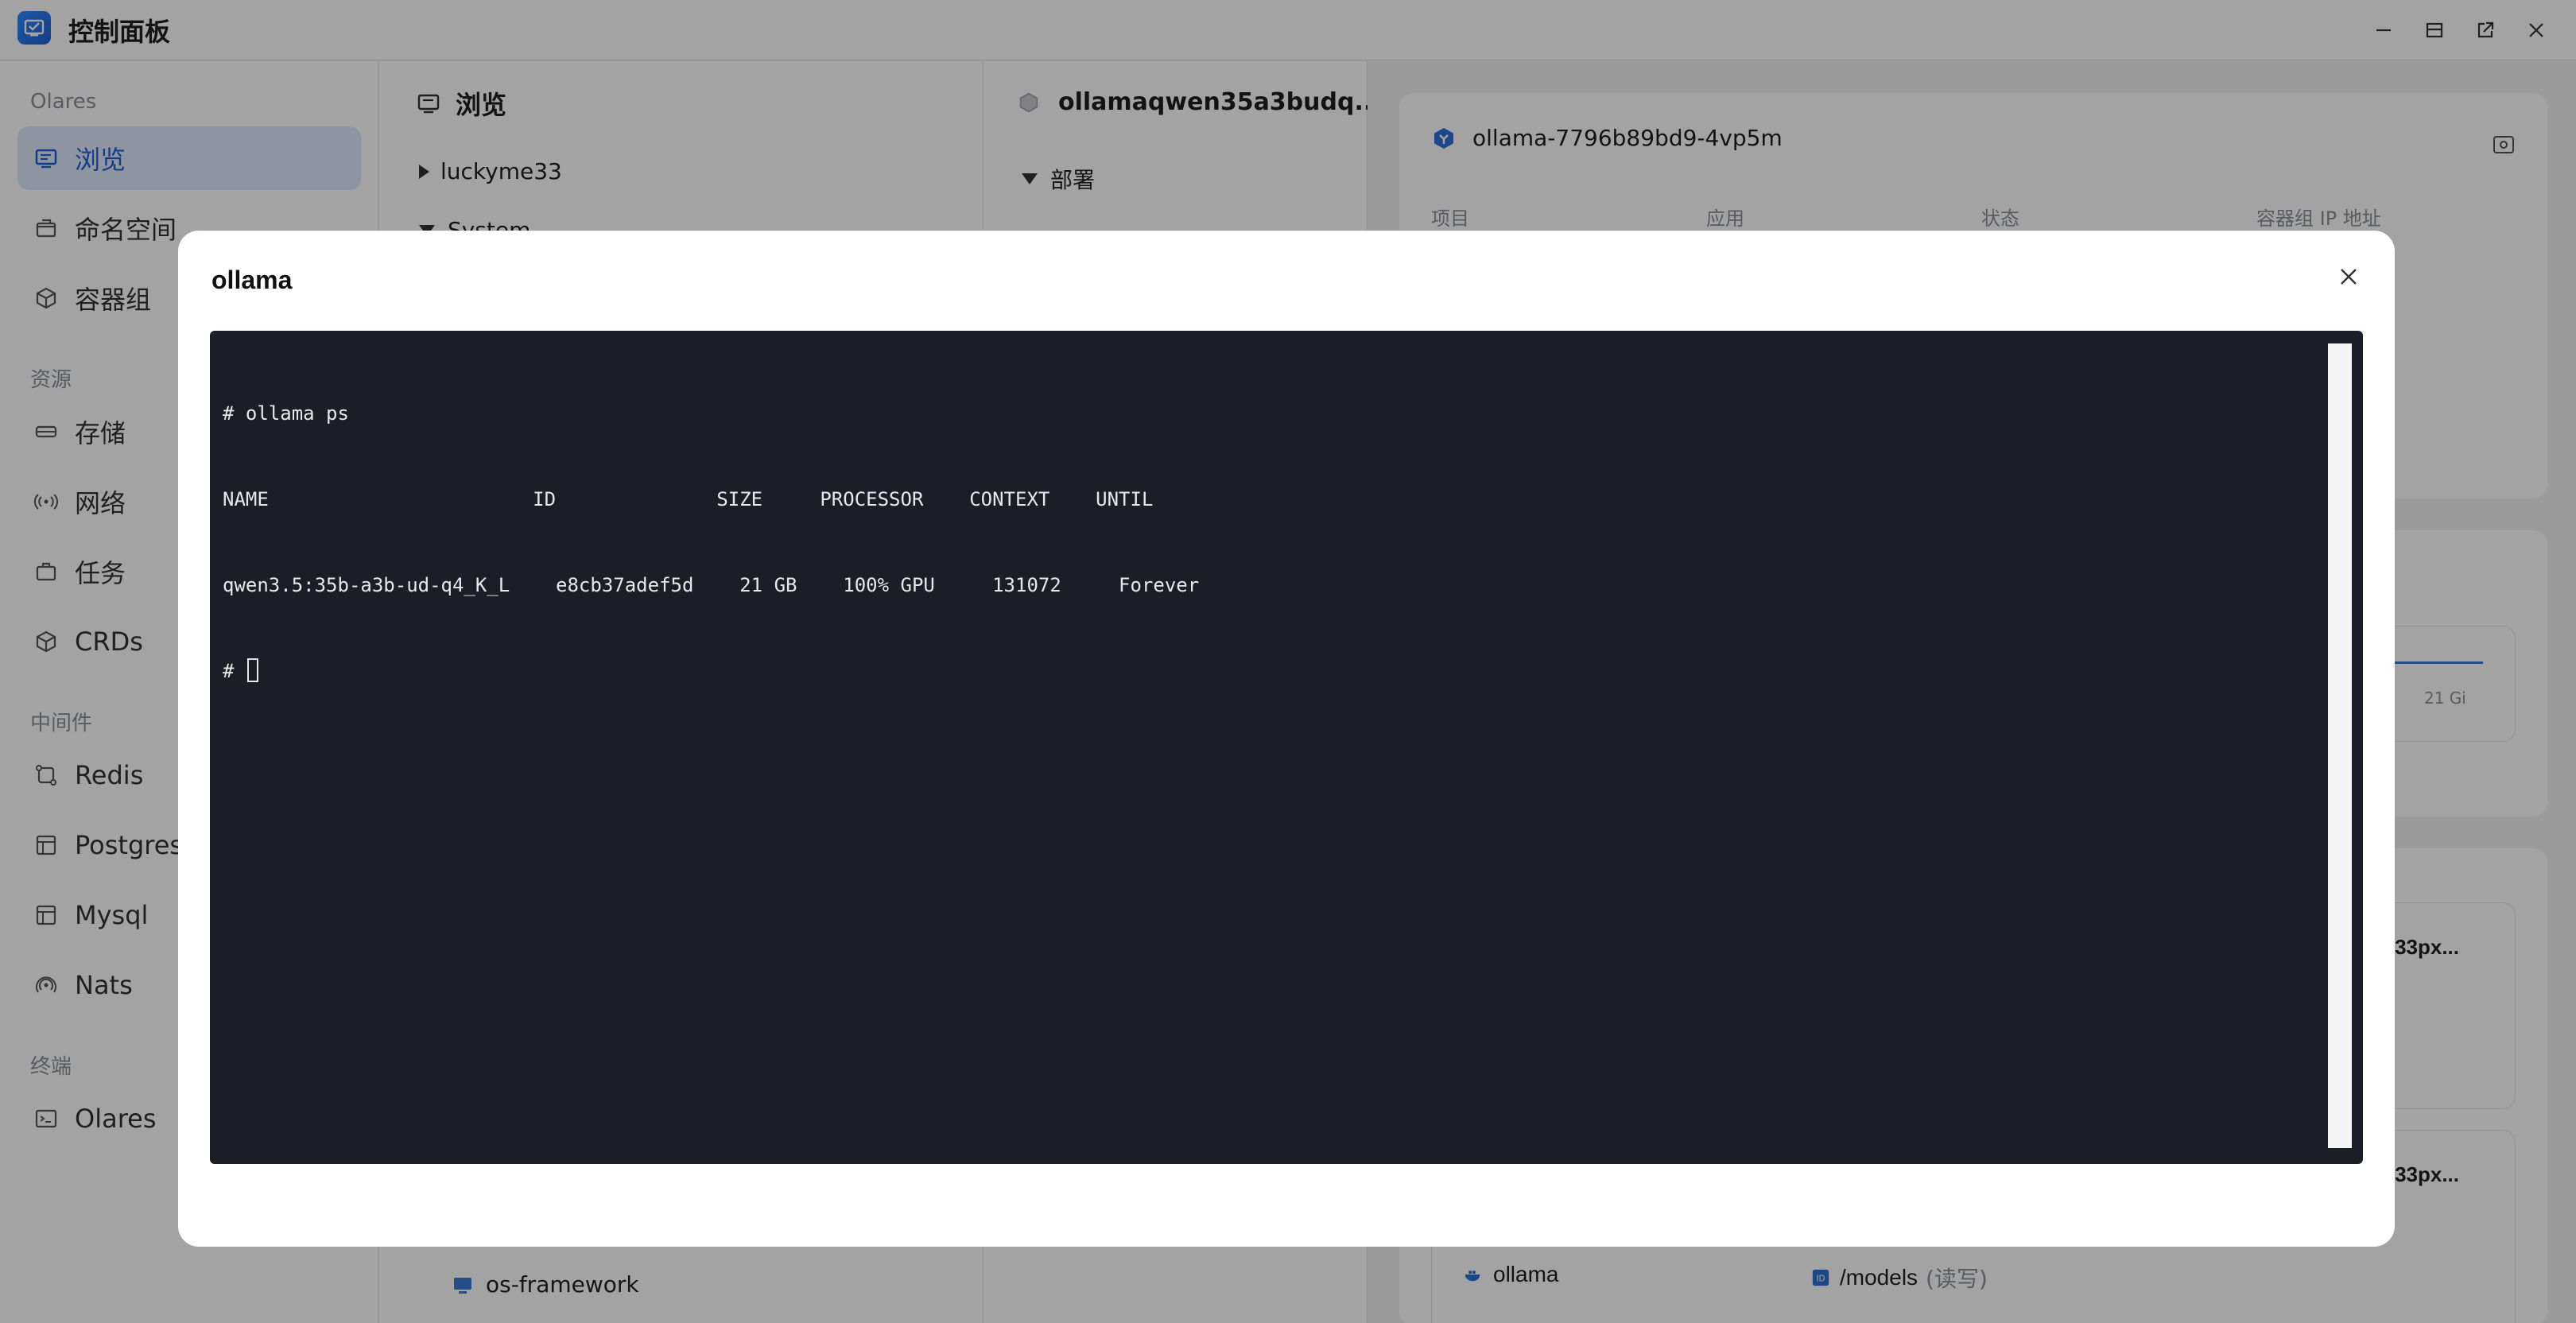  I want to click on close-icon, so click(2349, 277).